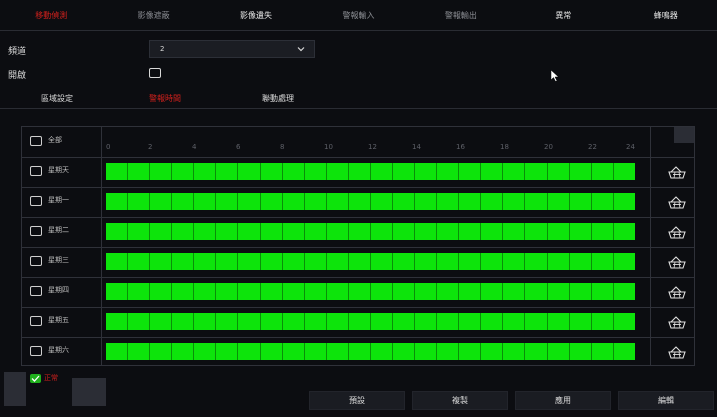  I want to click on subtab-area-settings: 區域設定, so click(57, 98).